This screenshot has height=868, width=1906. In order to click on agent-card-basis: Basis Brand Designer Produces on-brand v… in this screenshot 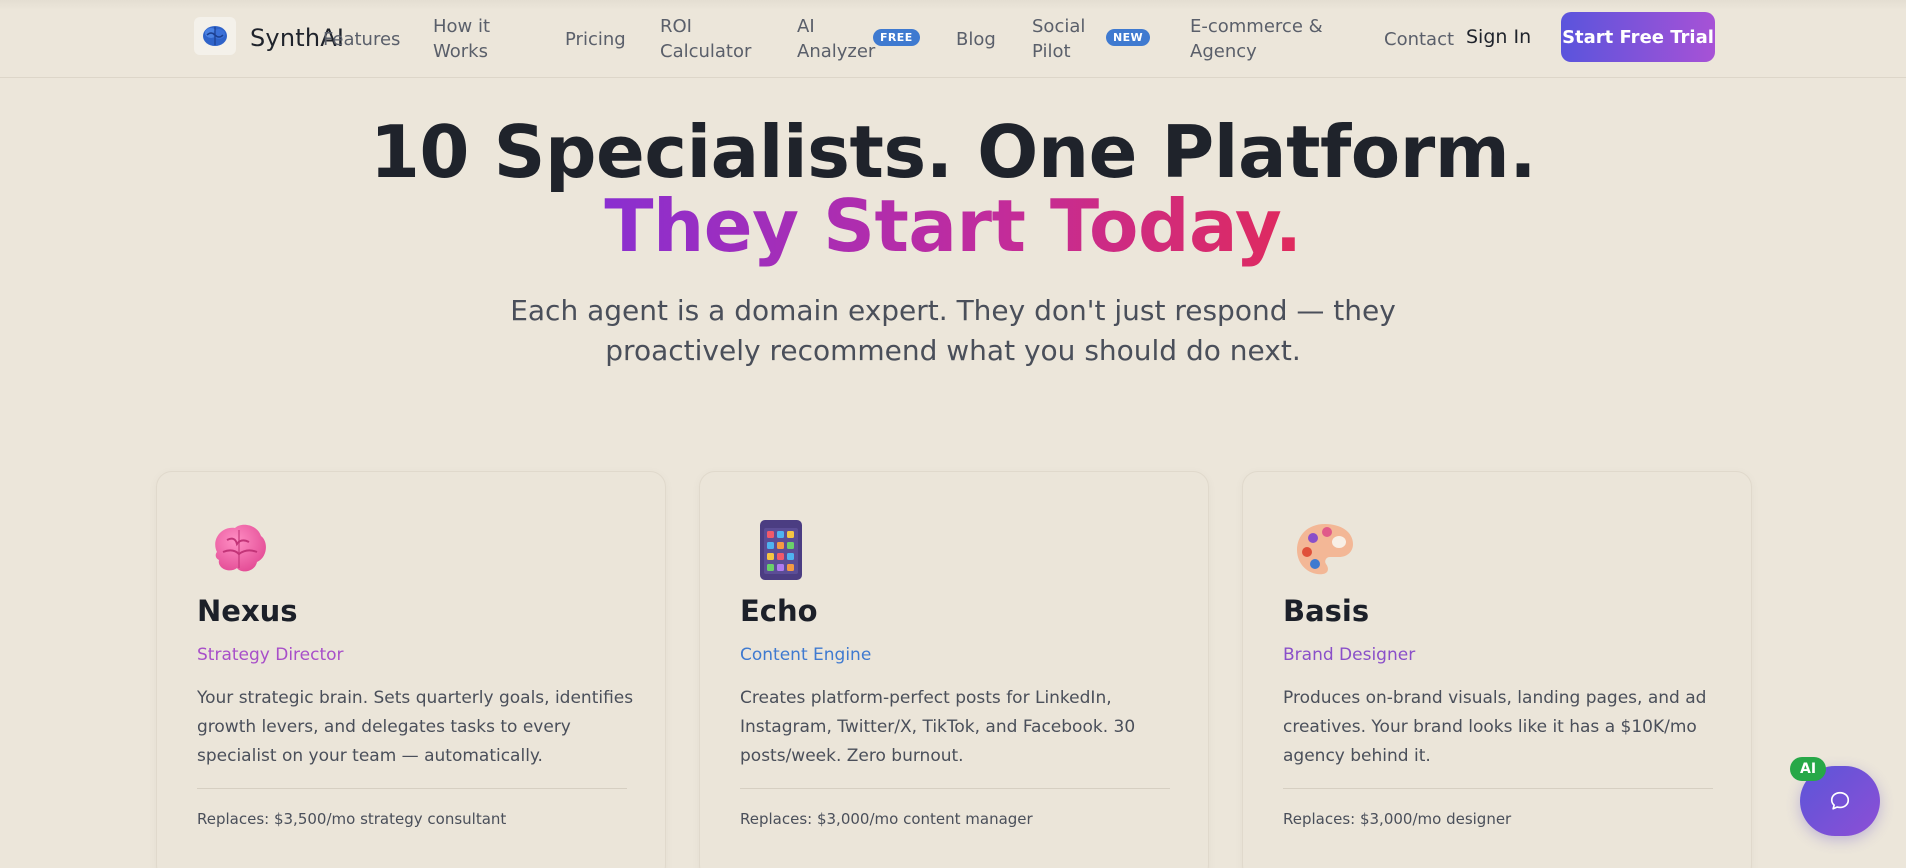, I will do `click(1497, 669)`.